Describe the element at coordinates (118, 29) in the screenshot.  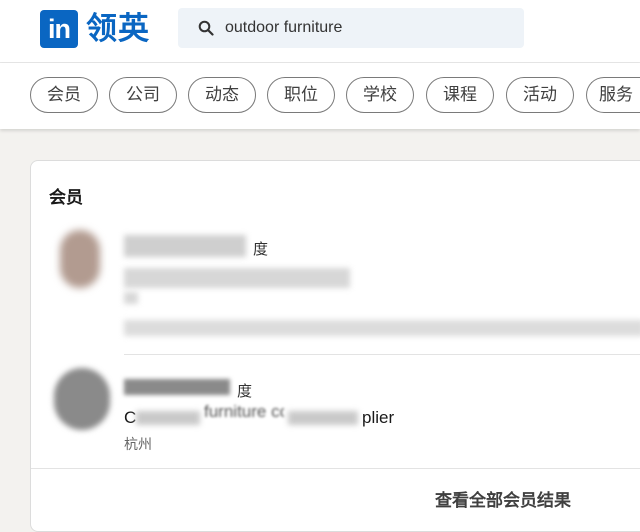
I see `logo-text: 领英` at that location.